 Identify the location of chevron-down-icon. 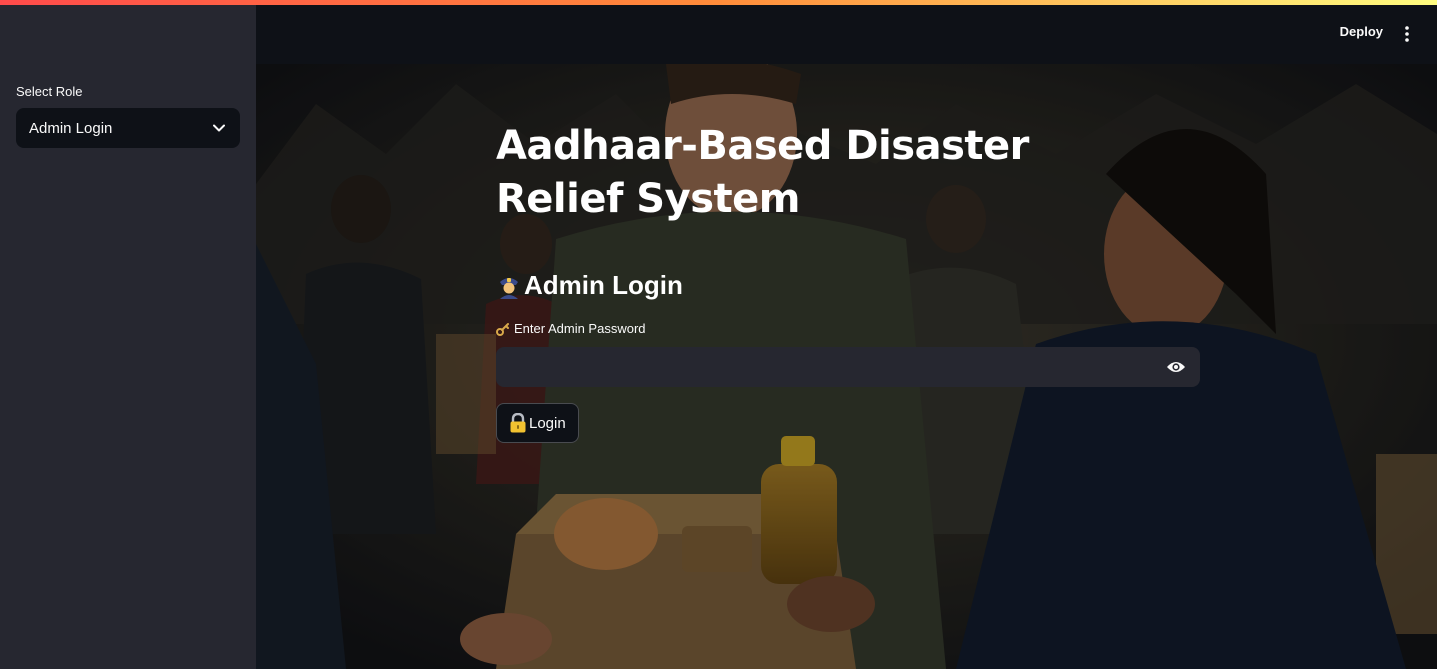
(219, 128).